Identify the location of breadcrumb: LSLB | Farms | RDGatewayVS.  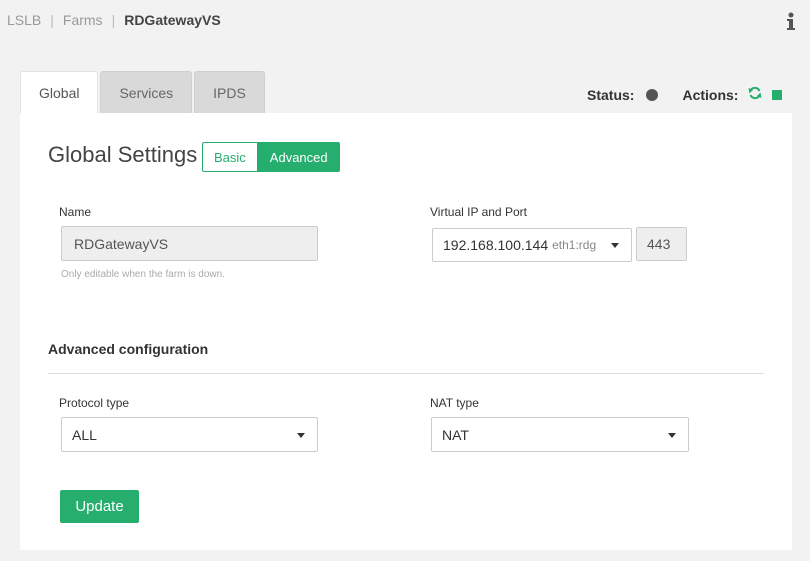
(114, 20).